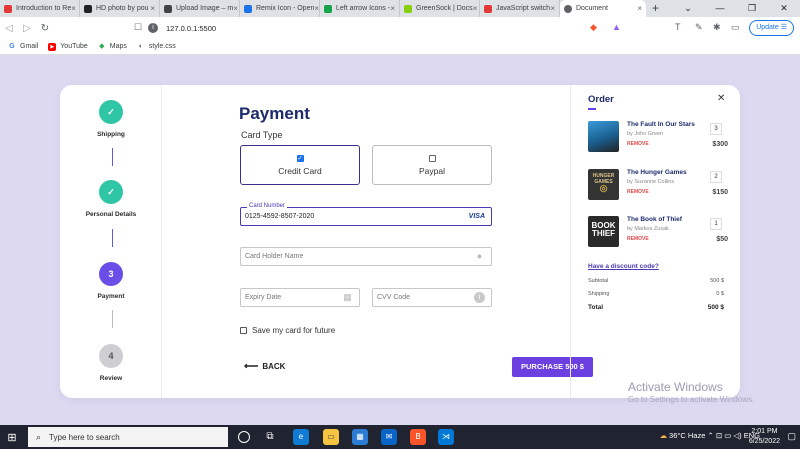 The width and height of the screenshot is (800, 449). What do you see at coordinates (128, 437) in the screenshot?
I see `taskbar-search: ⌕ Type here to search` at bounding box center [128, 437].